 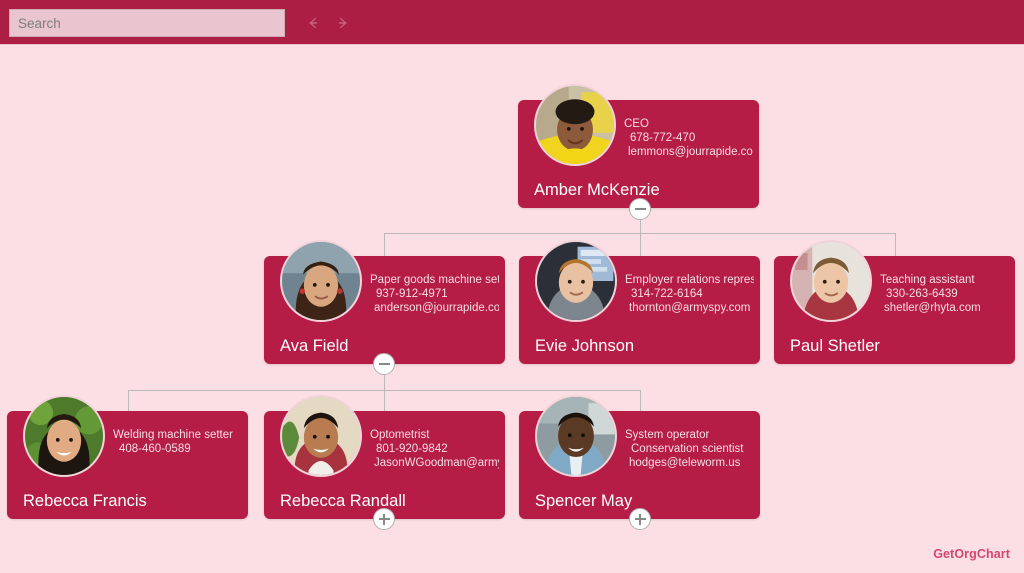 I want to click on node-details: CEO 678-772-470 lemmons@jourrapide.com, so click(x=688, y=138).